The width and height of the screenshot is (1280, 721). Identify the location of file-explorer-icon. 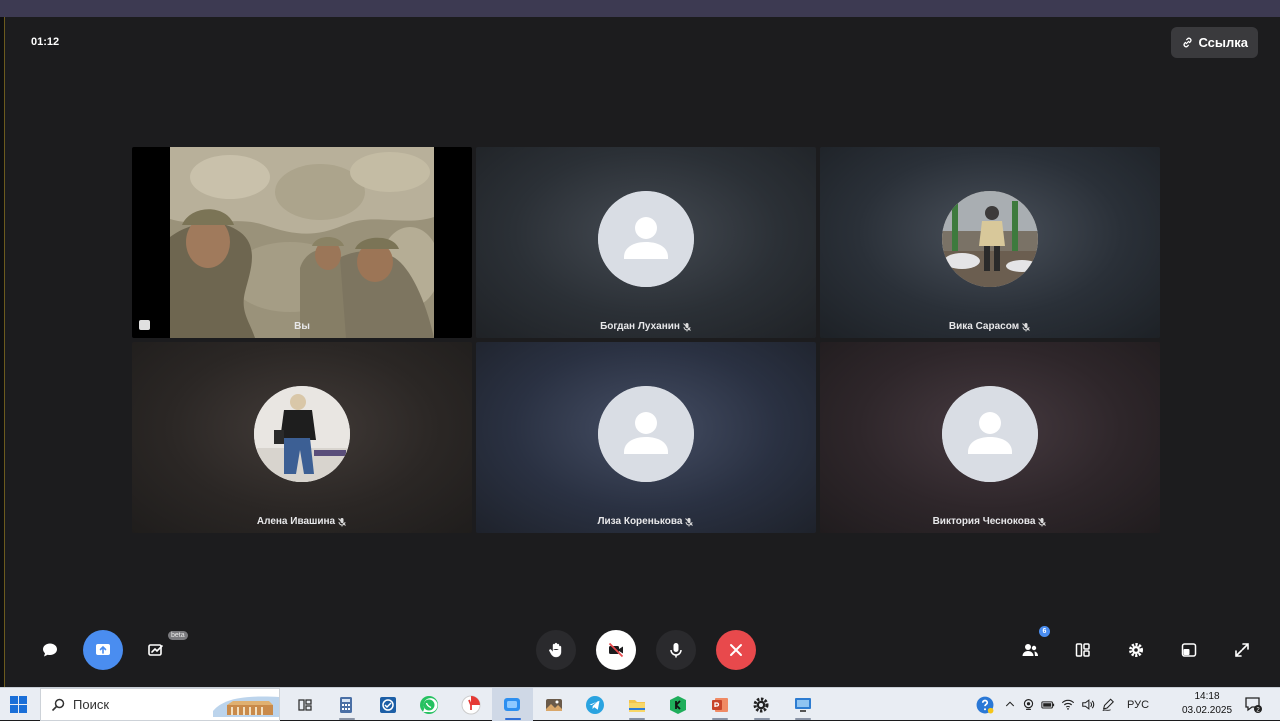
(636, 705).